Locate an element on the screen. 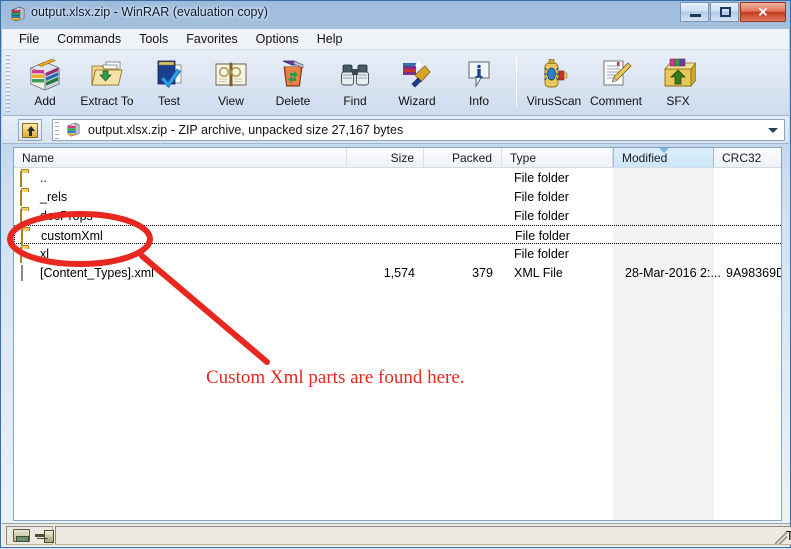 Image resolution: width=791 pixels, height=549 pixels. cell-crc32: 9A98369D is located at coordinates (754, 272).